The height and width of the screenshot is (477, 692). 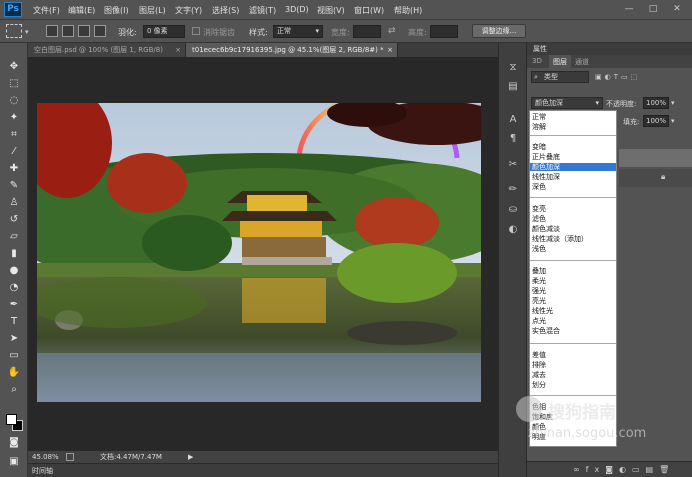 What do you see at coordinates (656, 121) in the screenshot?
I see `fill-input: 100%` at bounding box center [656, 121].